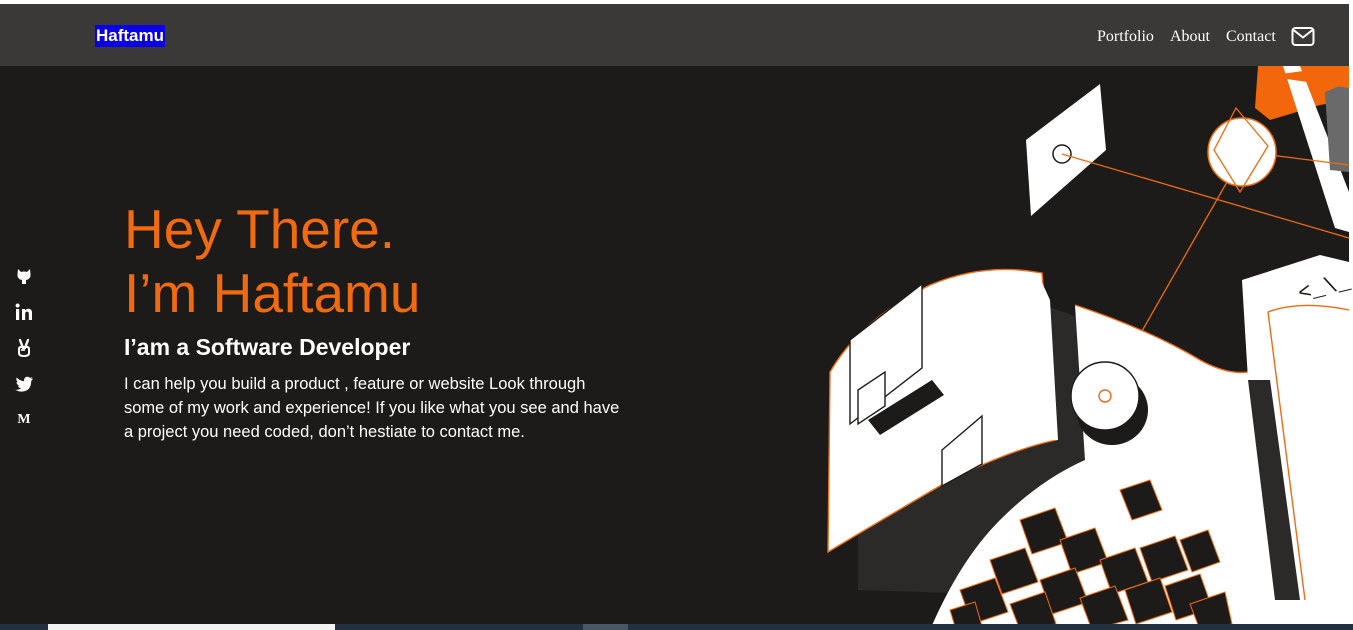  I want to click on taskbar-item, so click(605, 627).